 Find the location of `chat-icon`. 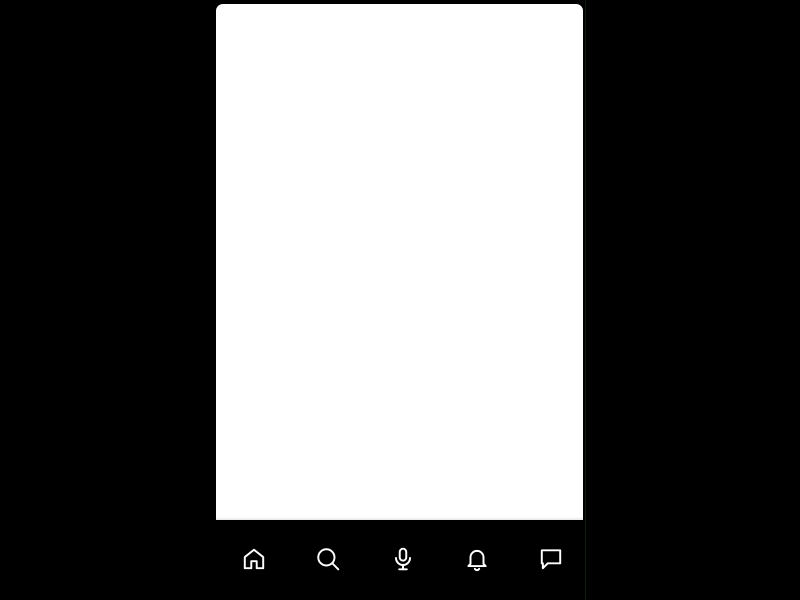

chat-icon is located at coordinates (551, 558).